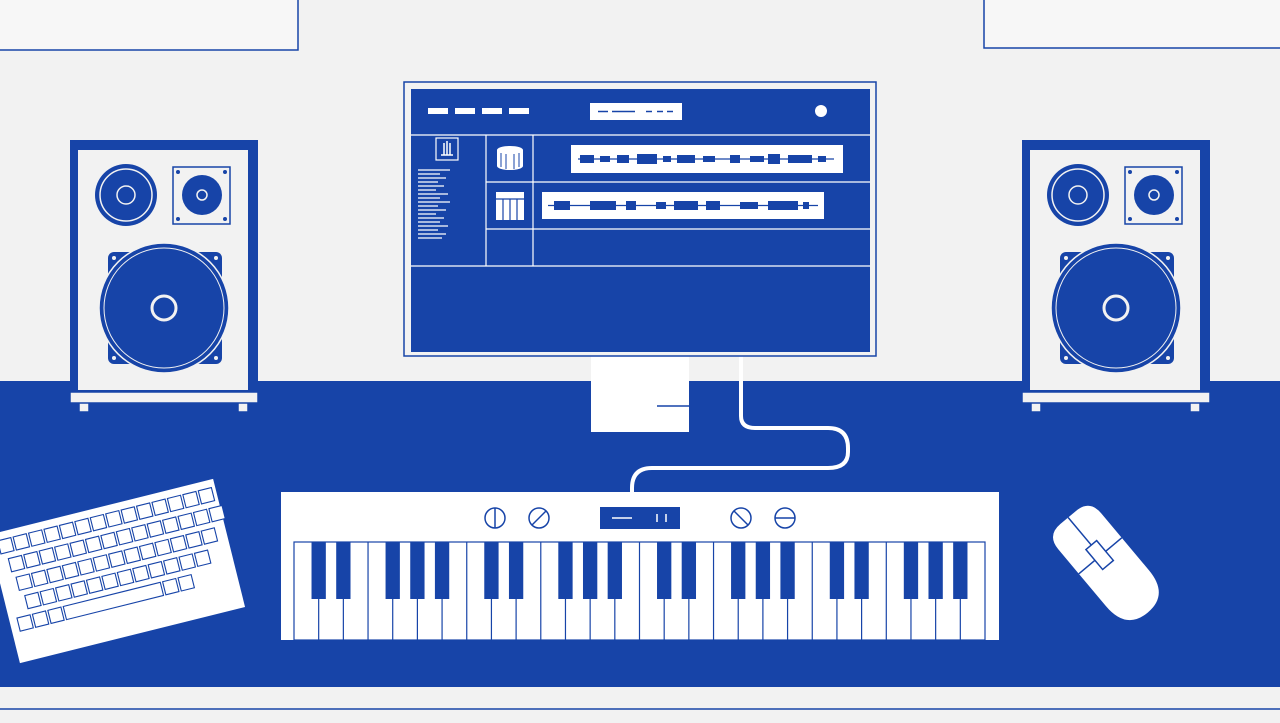 Image resolution: width=1280 pixels, height=723 pixels. I want to click on piano-keys-icon, so click(510, 206).